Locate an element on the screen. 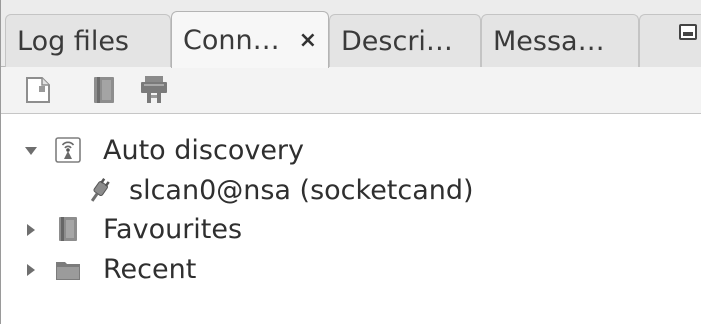 This screenshot has width=701, height=324. toolbar is located at coordinates (351, 90).